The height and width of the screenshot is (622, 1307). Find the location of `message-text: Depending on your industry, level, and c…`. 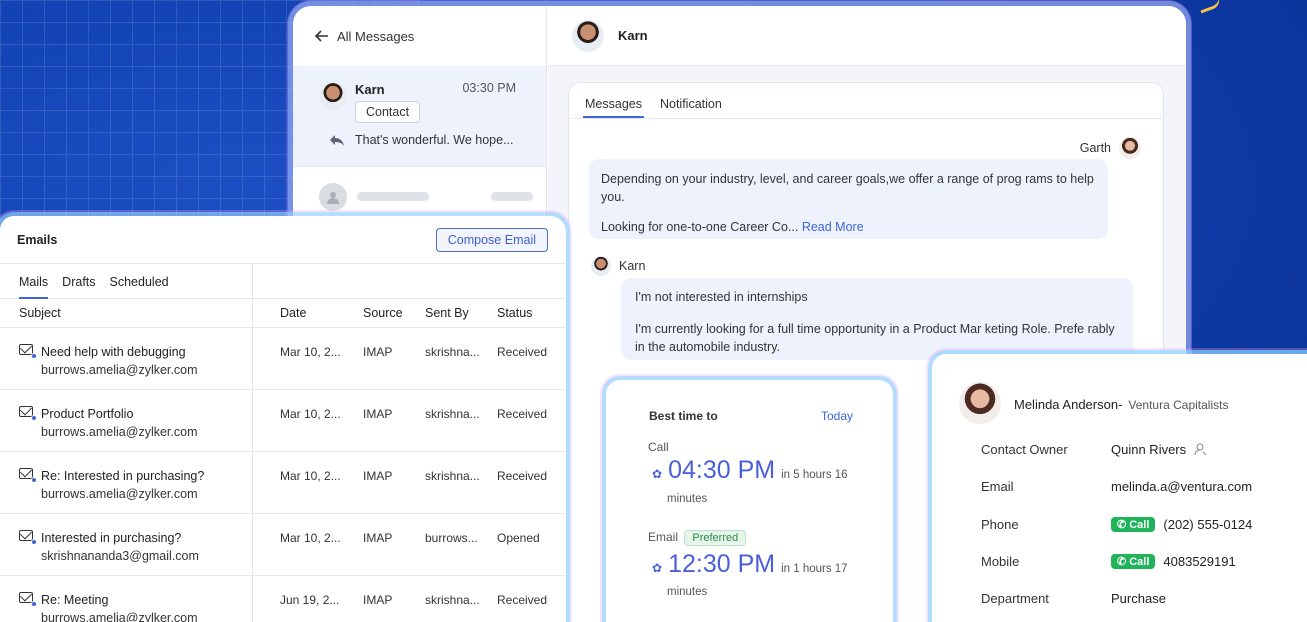

message-text: Depending on your industry, level, and c… is located at coordinates (847, 188).